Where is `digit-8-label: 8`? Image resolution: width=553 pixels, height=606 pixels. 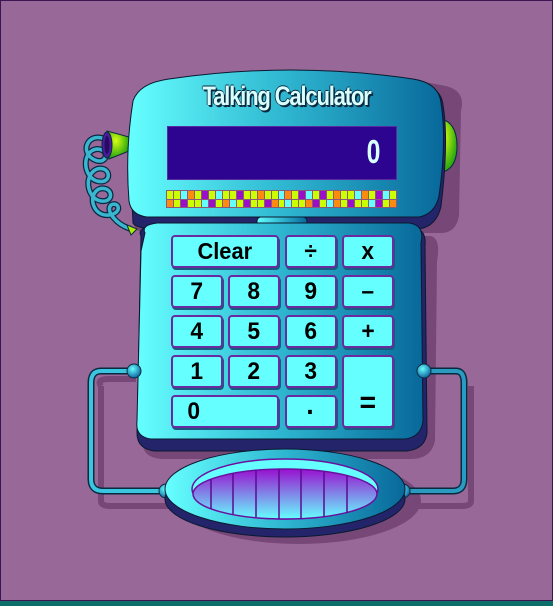 digit-8-label: 8 is located at coordinates (254, 291).